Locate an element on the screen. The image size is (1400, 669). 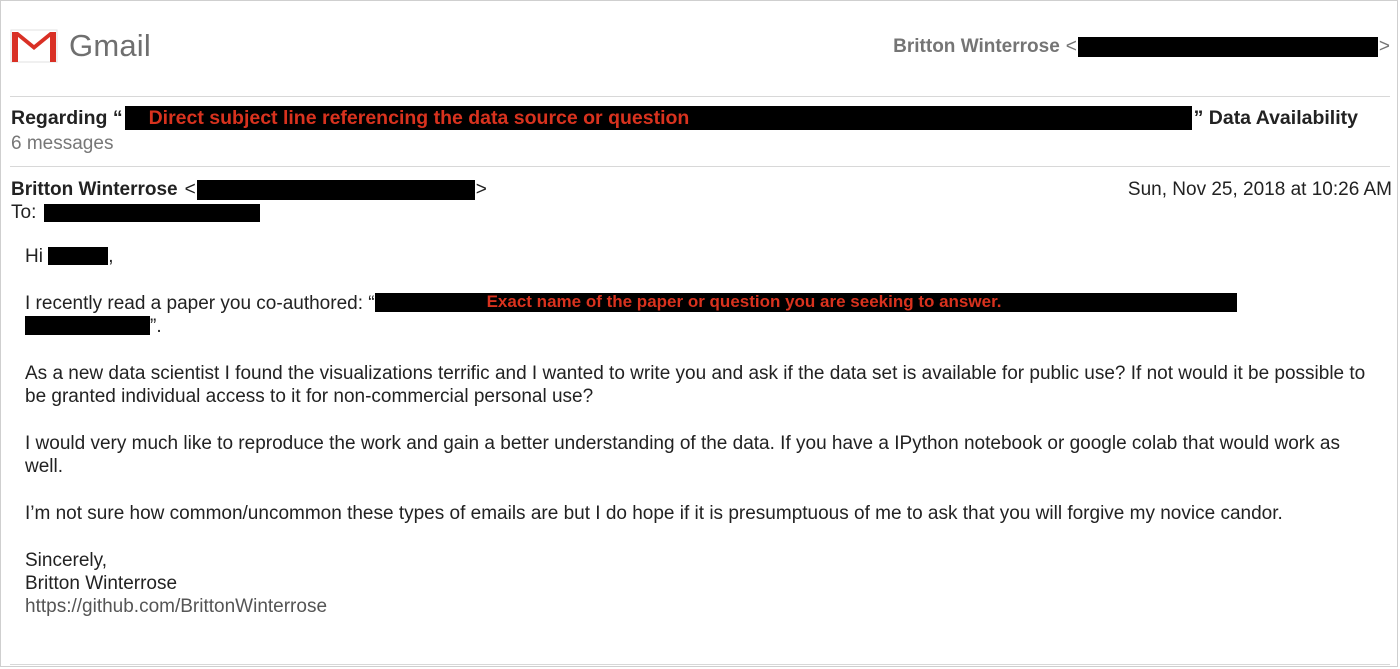
account-name: Britton Winterrose is located at coordinates (976, 46).